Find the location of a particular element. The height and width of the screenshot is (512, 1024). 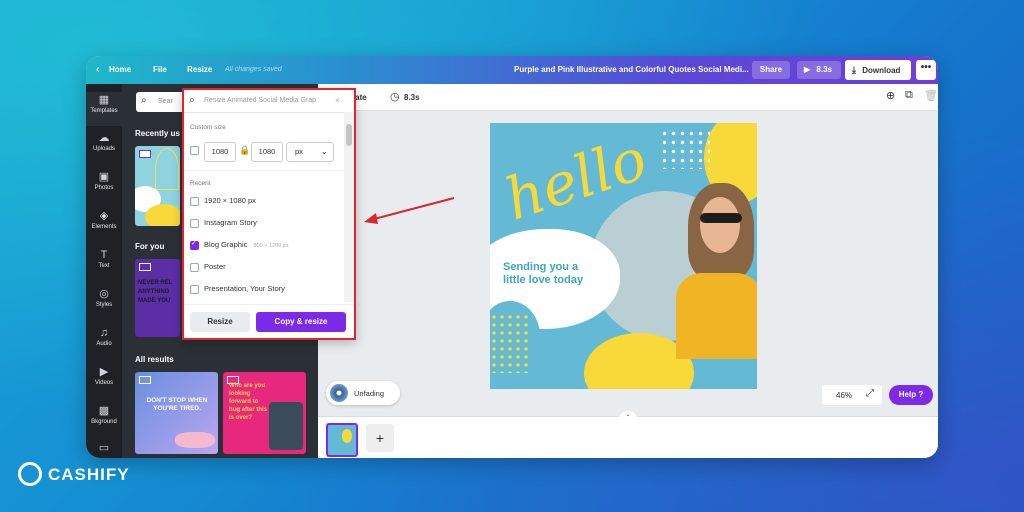

recent-item-checkbox-checked: ✓ is located at coordinates (194, 245).